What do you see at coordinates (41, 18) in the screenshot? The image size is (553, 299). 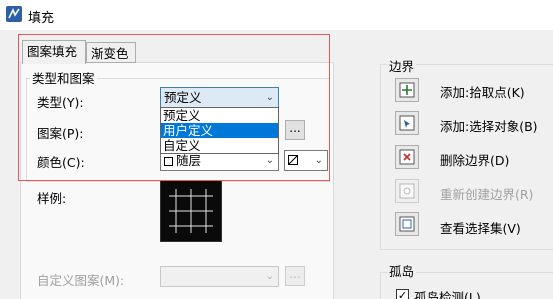 I see `window-title: 填充` at bounding box center [41, 18].